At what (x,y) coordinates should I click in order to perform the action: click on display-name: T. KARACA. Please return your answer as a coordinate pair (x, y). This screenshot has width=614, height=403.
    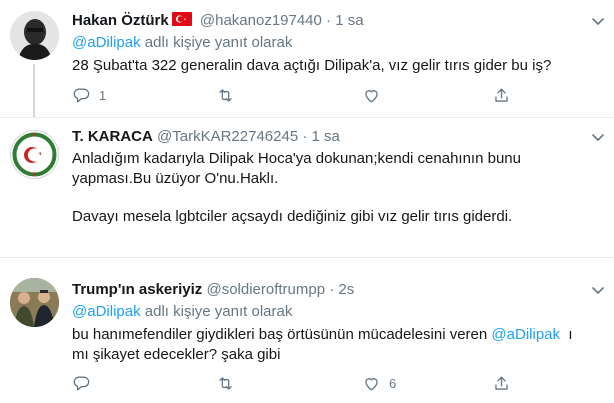
    Looking at the image, I should click on (112, 136).